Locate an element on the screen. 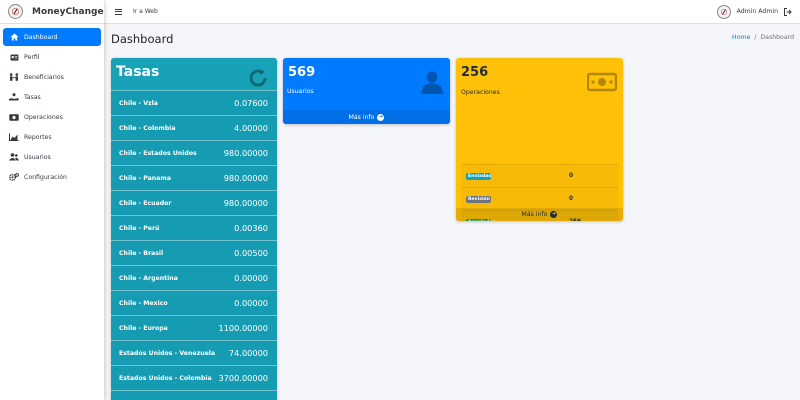 Image resolution: width=800 pixels, height=400 pixels. cogs-icon is located at coordinates (14, 177).